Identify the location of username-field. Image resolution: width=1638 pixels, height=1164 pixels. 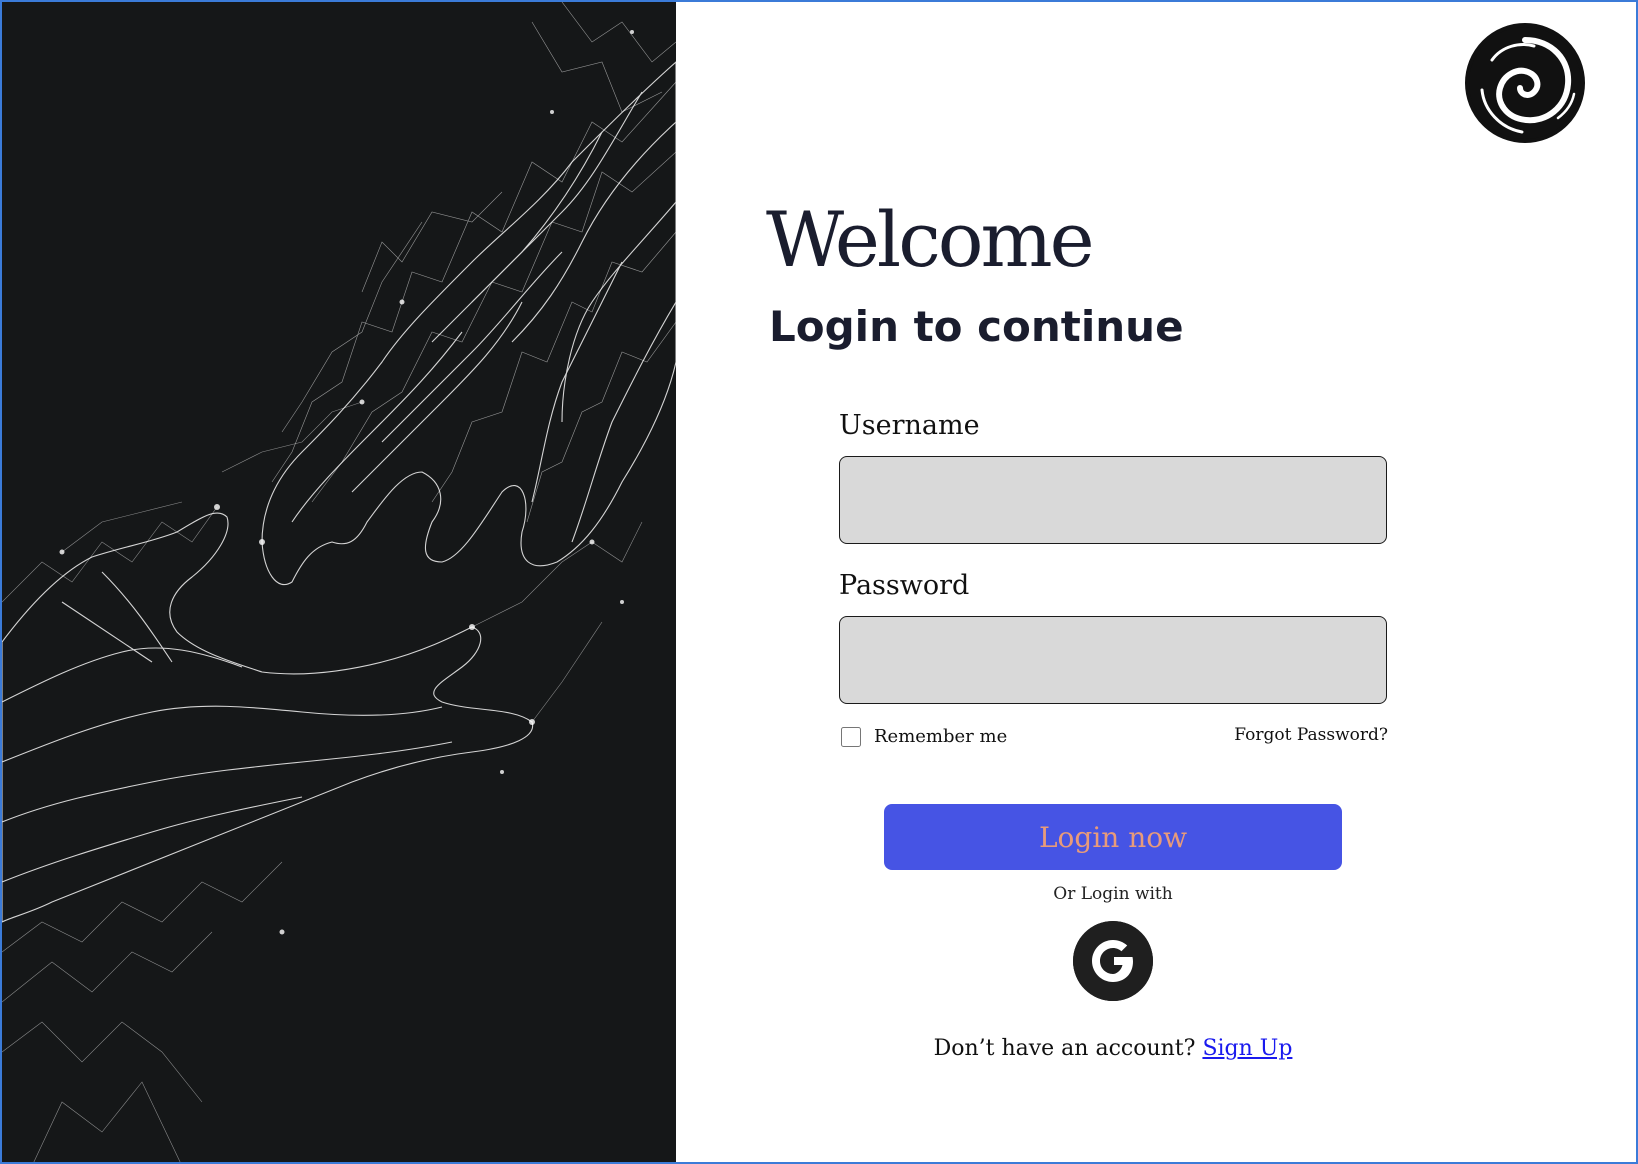
(1113, 500).